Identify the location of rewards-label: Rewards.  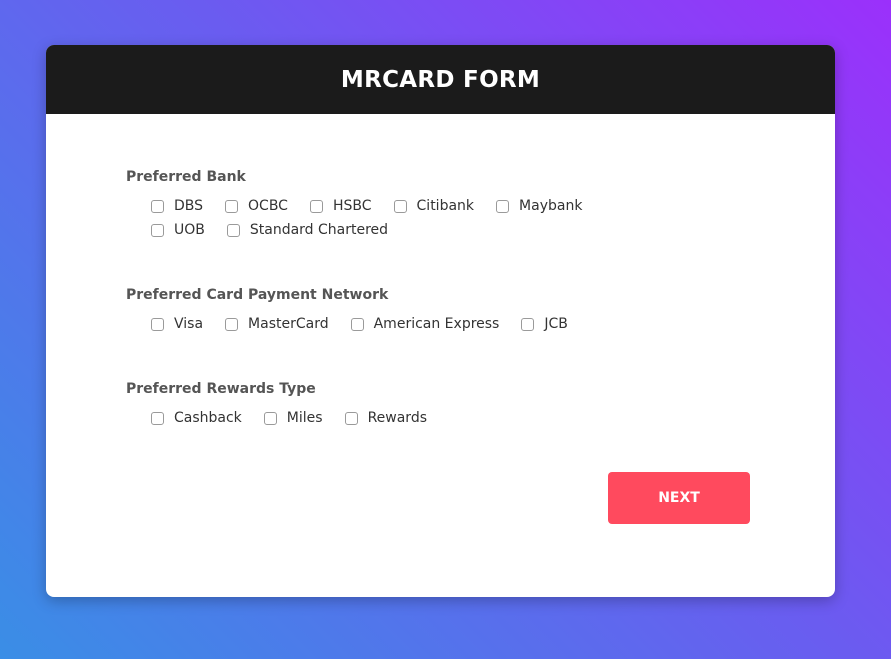
(397, 418).